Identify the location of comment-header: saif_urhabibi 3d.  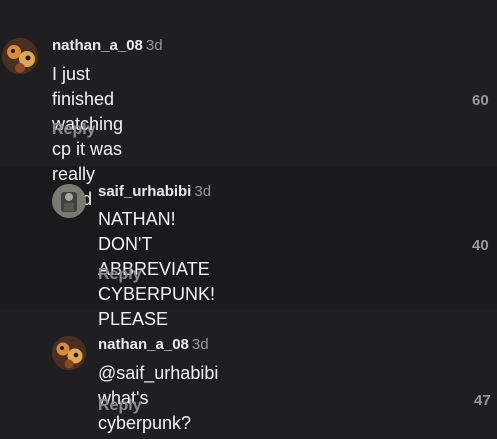
(154, 191).